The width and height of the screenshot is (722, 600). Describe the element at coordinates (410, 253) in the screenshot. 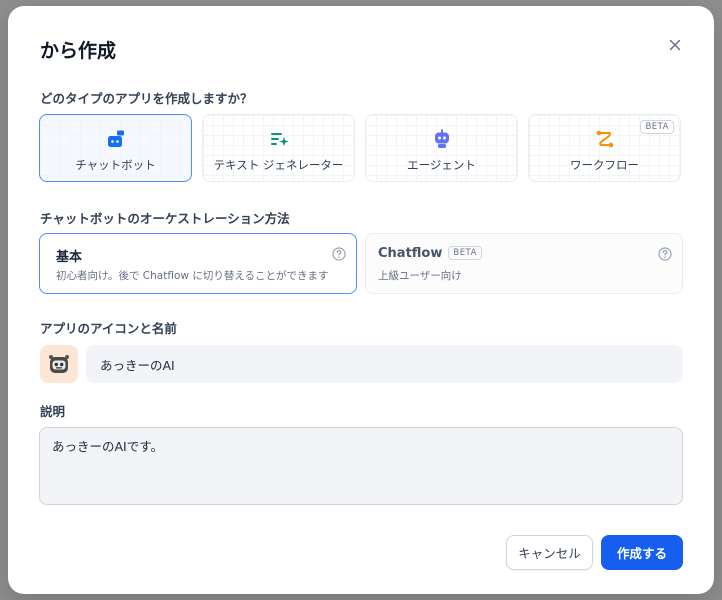

I see `mode-title-text: Chatflow` at that location.